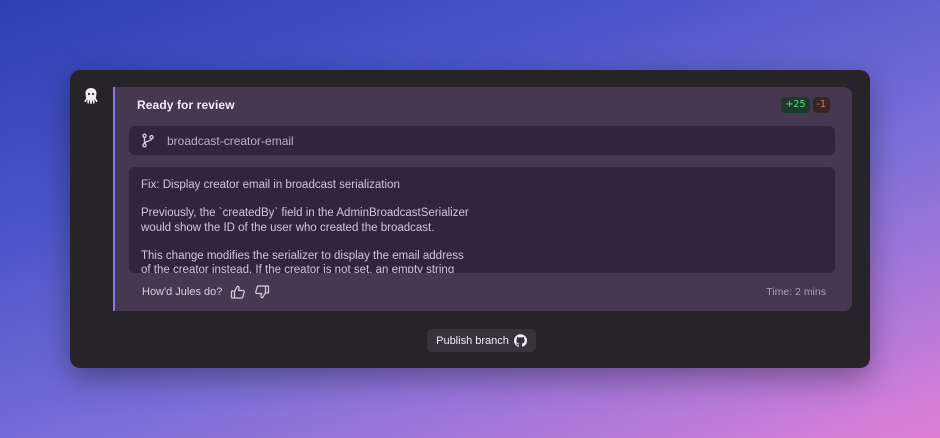  I want to click on additions-badge: +25, so click(795, 105).